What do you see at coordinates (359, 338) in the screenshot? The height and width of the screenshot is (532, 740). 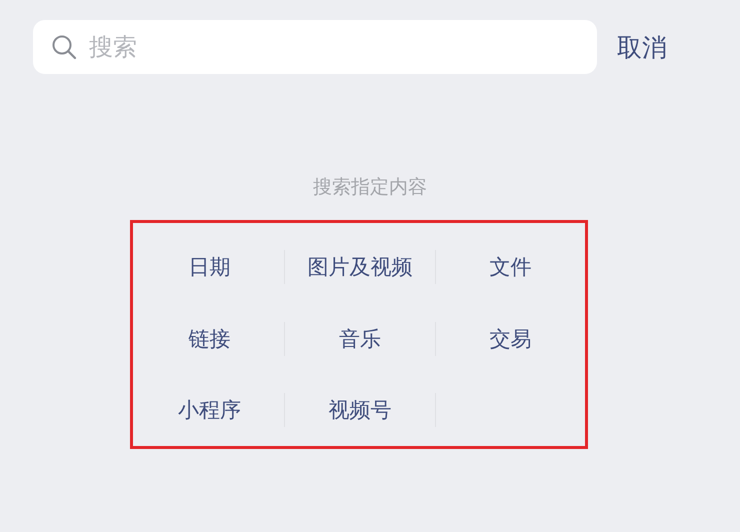 I see `category-link: 音乐` at bounding box center [359, 338].